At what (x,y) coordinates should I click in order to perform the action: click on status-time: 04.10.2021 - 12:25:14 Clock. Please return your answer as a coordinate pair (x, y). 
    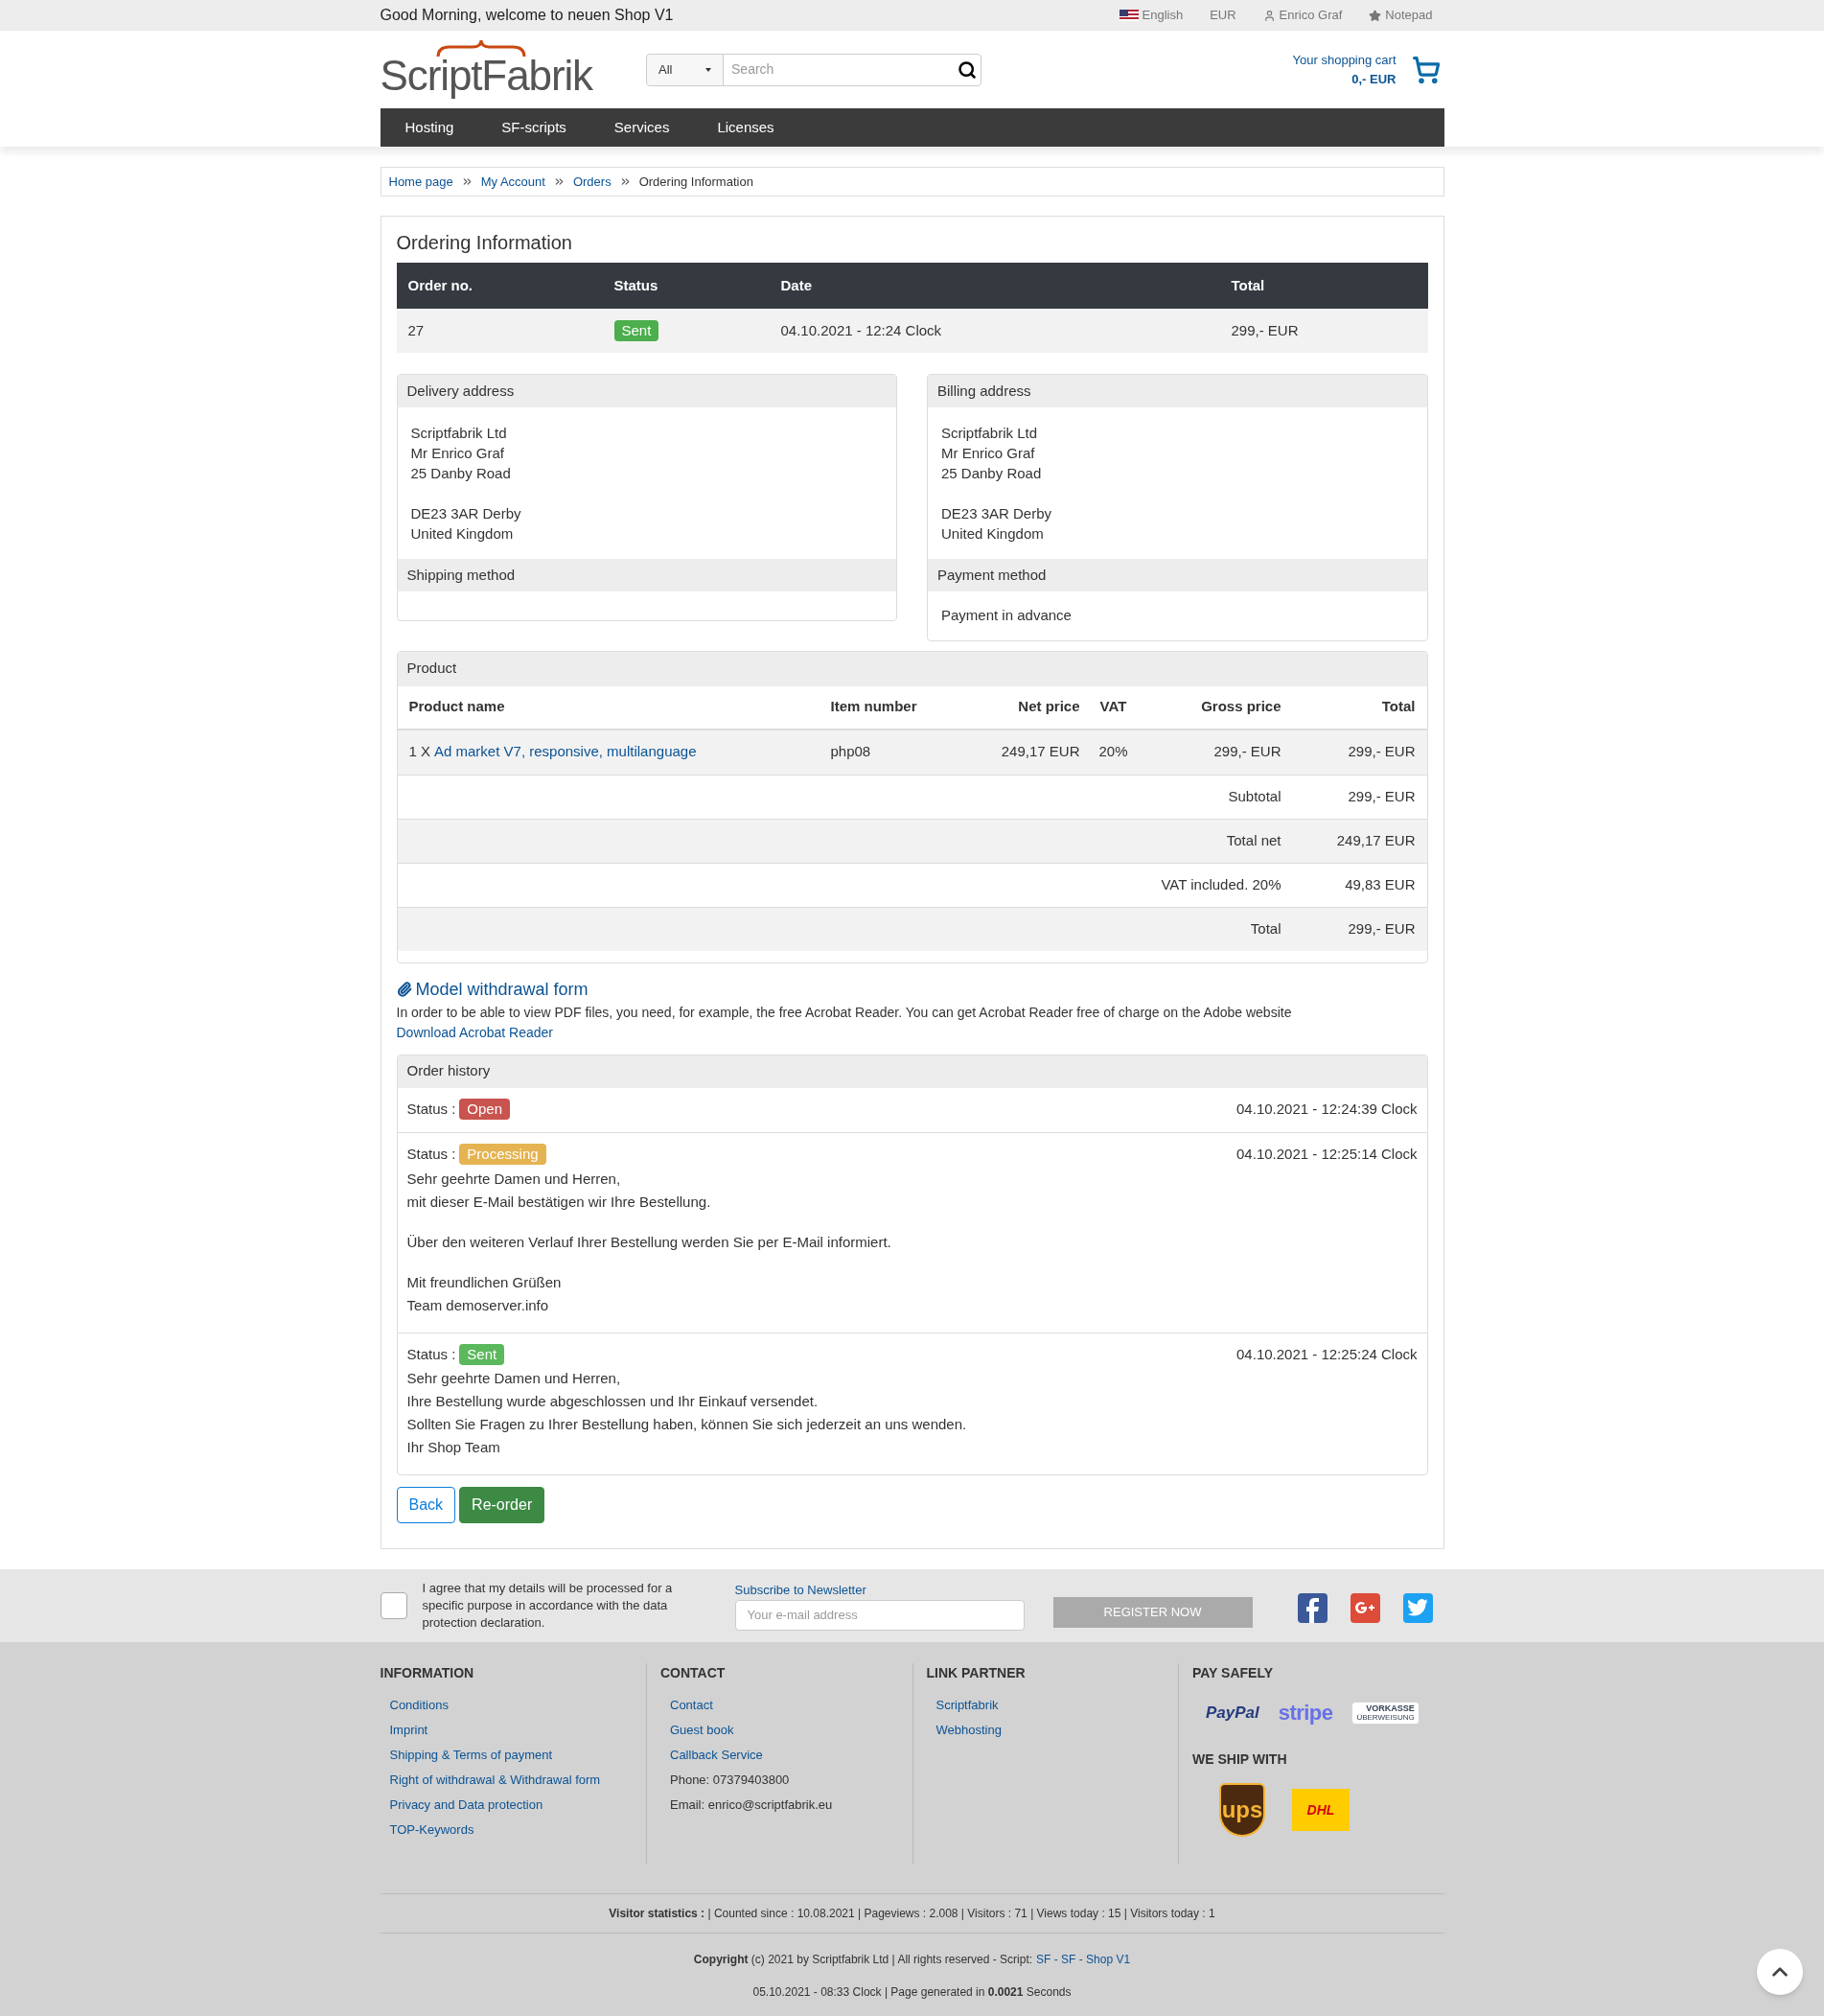
    Looking at the image, I should click on (1327, 1154).